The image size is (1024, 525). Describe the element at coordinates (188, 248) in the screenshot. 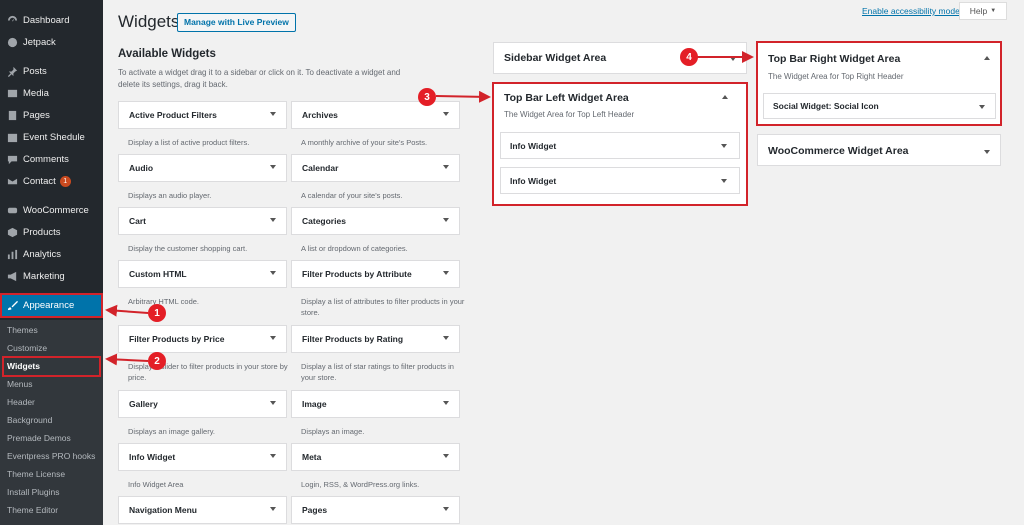

I see `widget-description: Display the customer shopping cart.` at that location.